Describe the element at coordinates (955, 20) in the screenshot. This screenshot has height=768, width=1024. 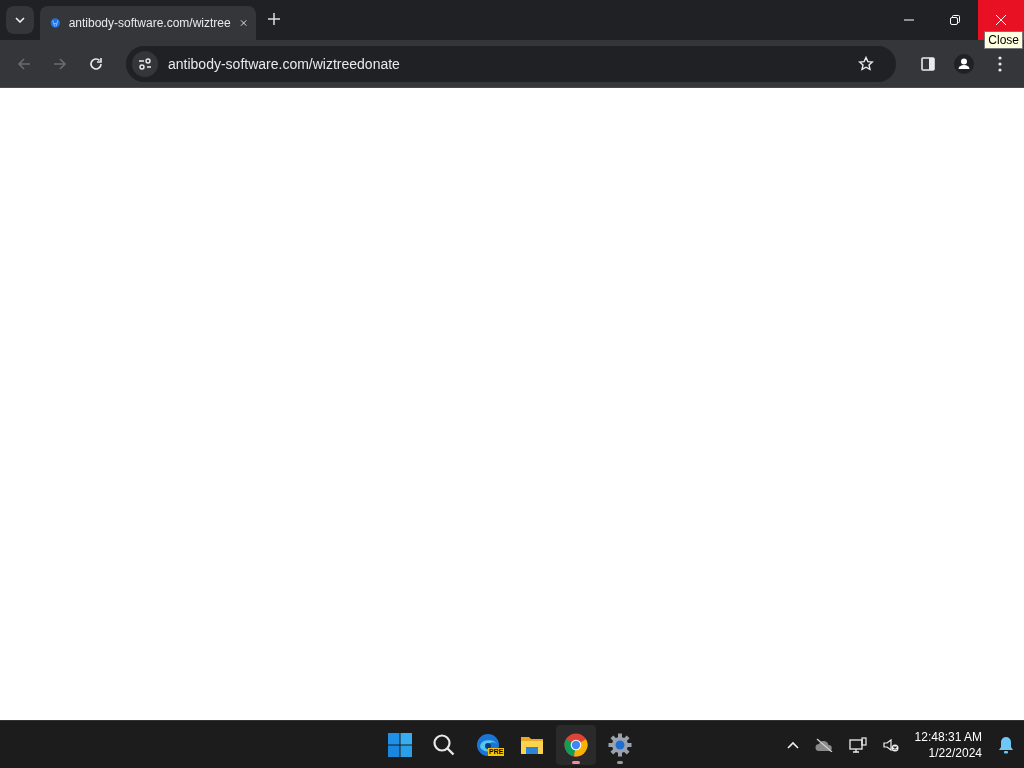
I see `restore-icon` at that location.